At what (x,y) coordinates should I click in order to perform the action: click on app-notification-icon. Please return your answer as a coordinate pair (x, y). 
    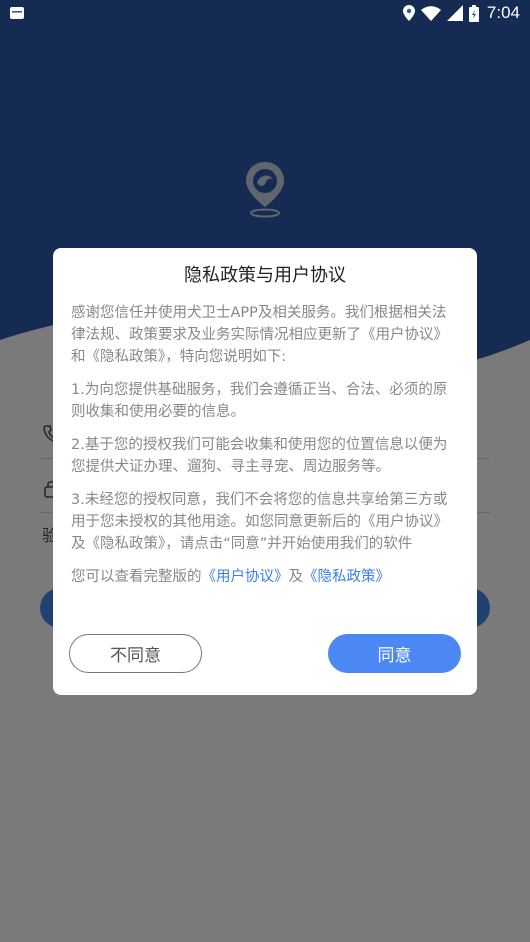
    Looking at the image, I should click on (17, 13).